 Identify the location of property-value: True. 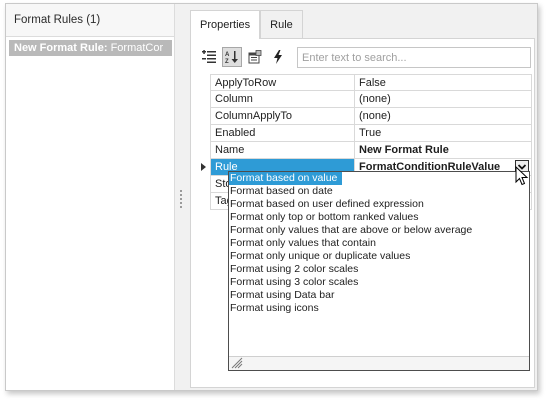
(443, 133).